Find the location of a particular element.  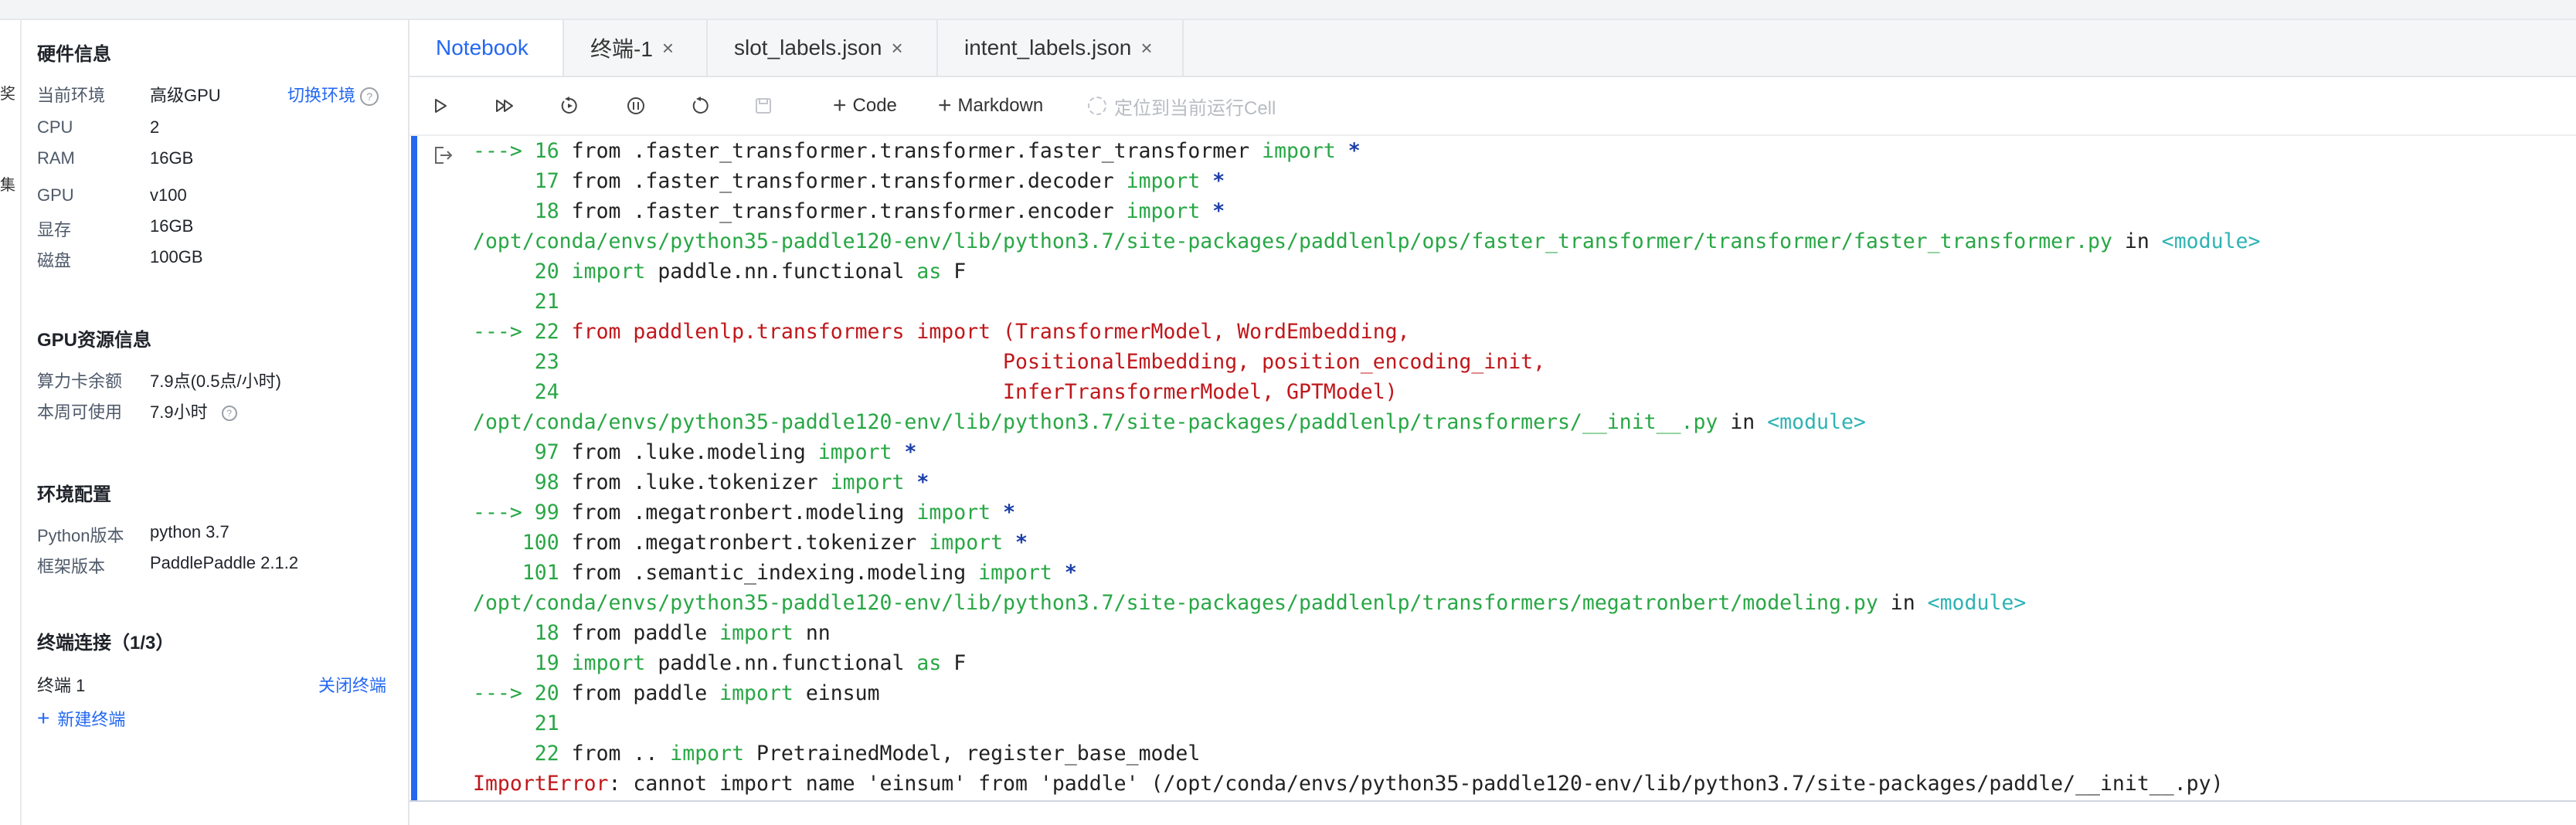

gpu-label: GPU is located at coordinates (55, 195).